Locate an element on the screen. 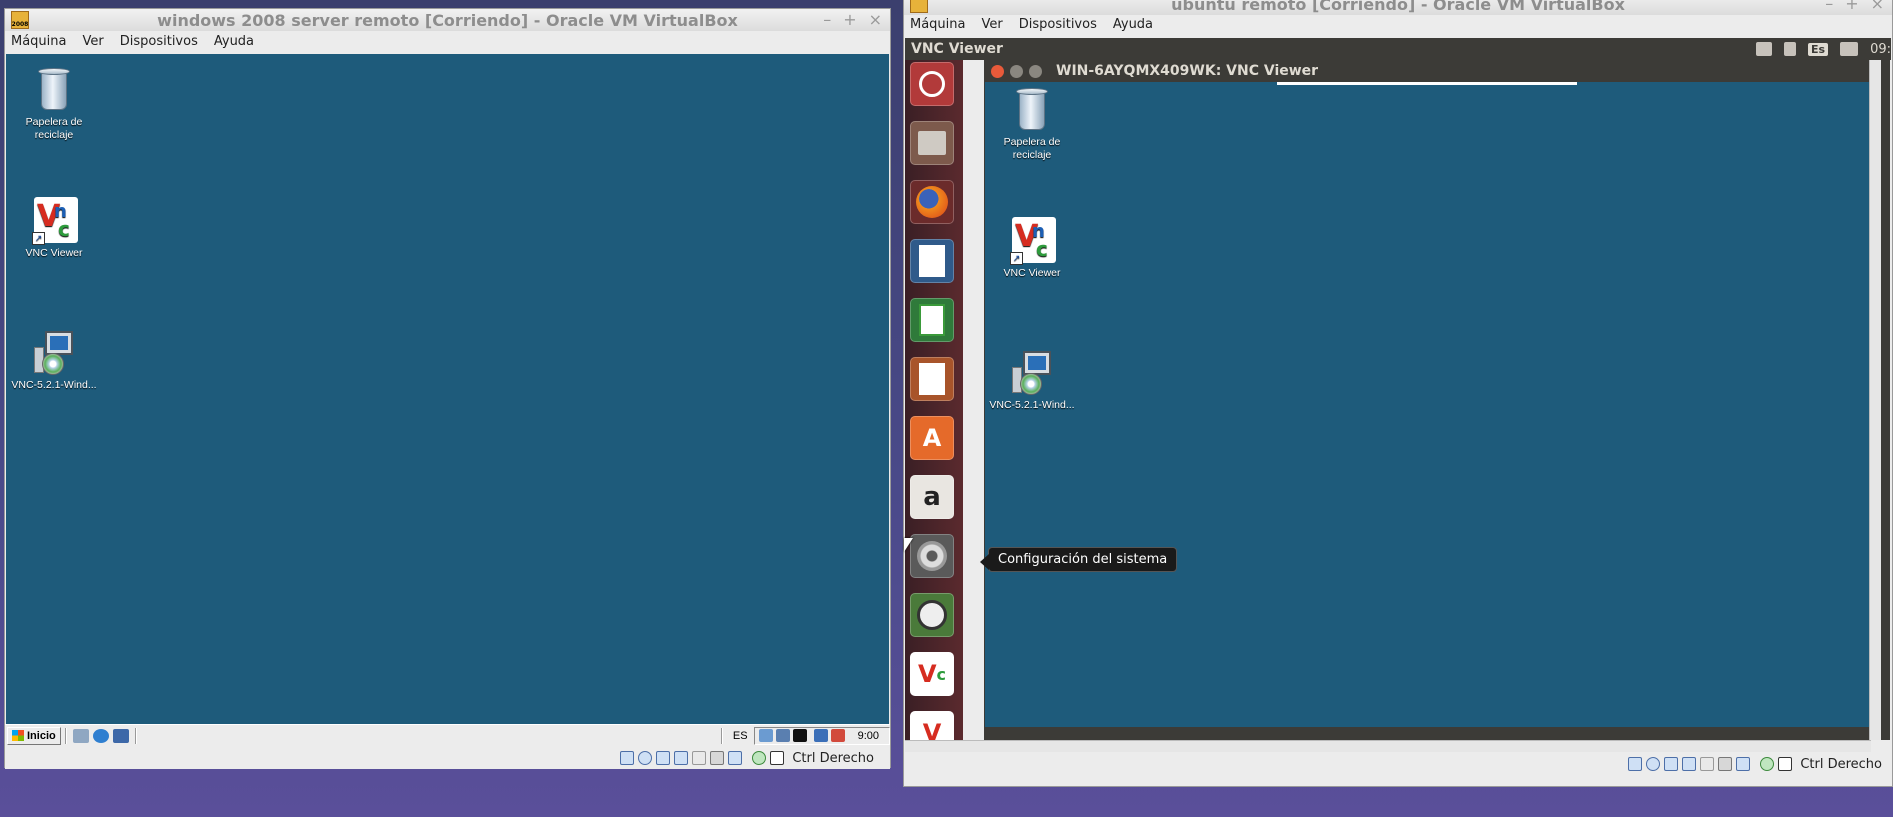 This screenshot has width=1893, height=817. launcher-tooltip: Configuración del sistema is located at coordinates (1078, 559).